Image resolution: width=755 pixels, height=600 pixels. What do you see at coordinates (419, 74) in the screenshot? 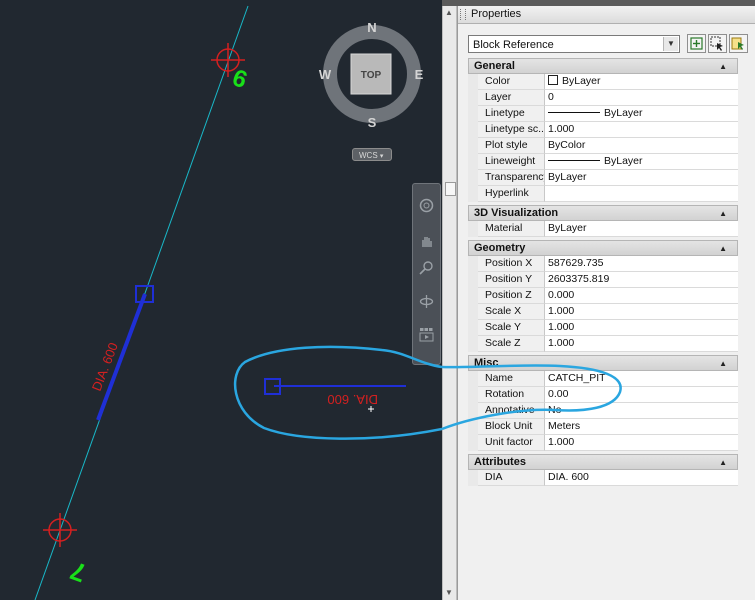
I see `compass-east: E` at bounding box center [419, 74].